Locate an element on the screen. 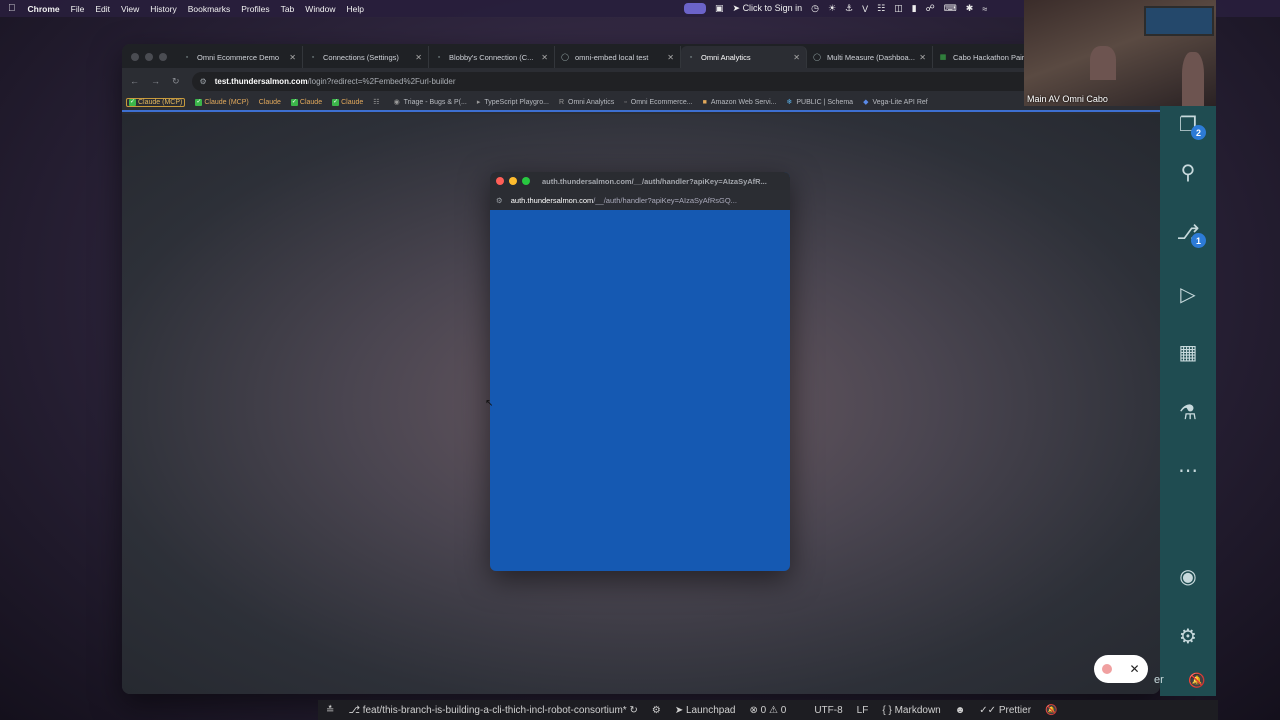 The width and height of the screenshot is (1280, 720). tab-title: Omni Ecommerce Demo is located at coordinates (238, 57).